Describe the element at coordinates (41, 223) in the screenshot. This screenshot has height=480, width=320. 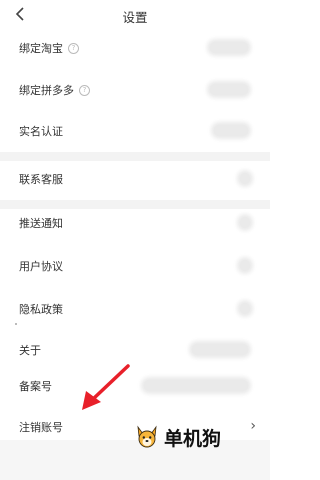
I see `row-label: 推送通知` at that location.